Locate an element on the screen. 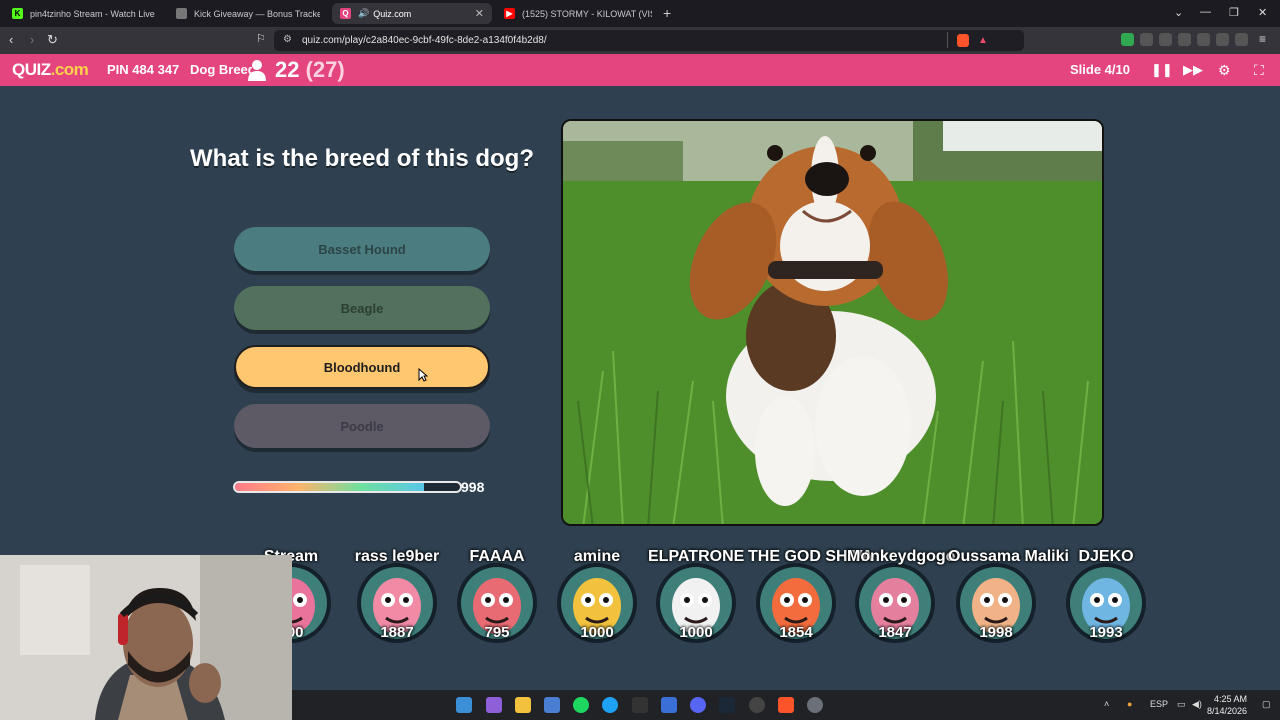 Image resolution: width=1280 pixels, height=720 pixels. browser-tab-youtube: ▶ (1525) STORMY - KILOWAT (VISUALIZ is located at coordinates (578, 13).